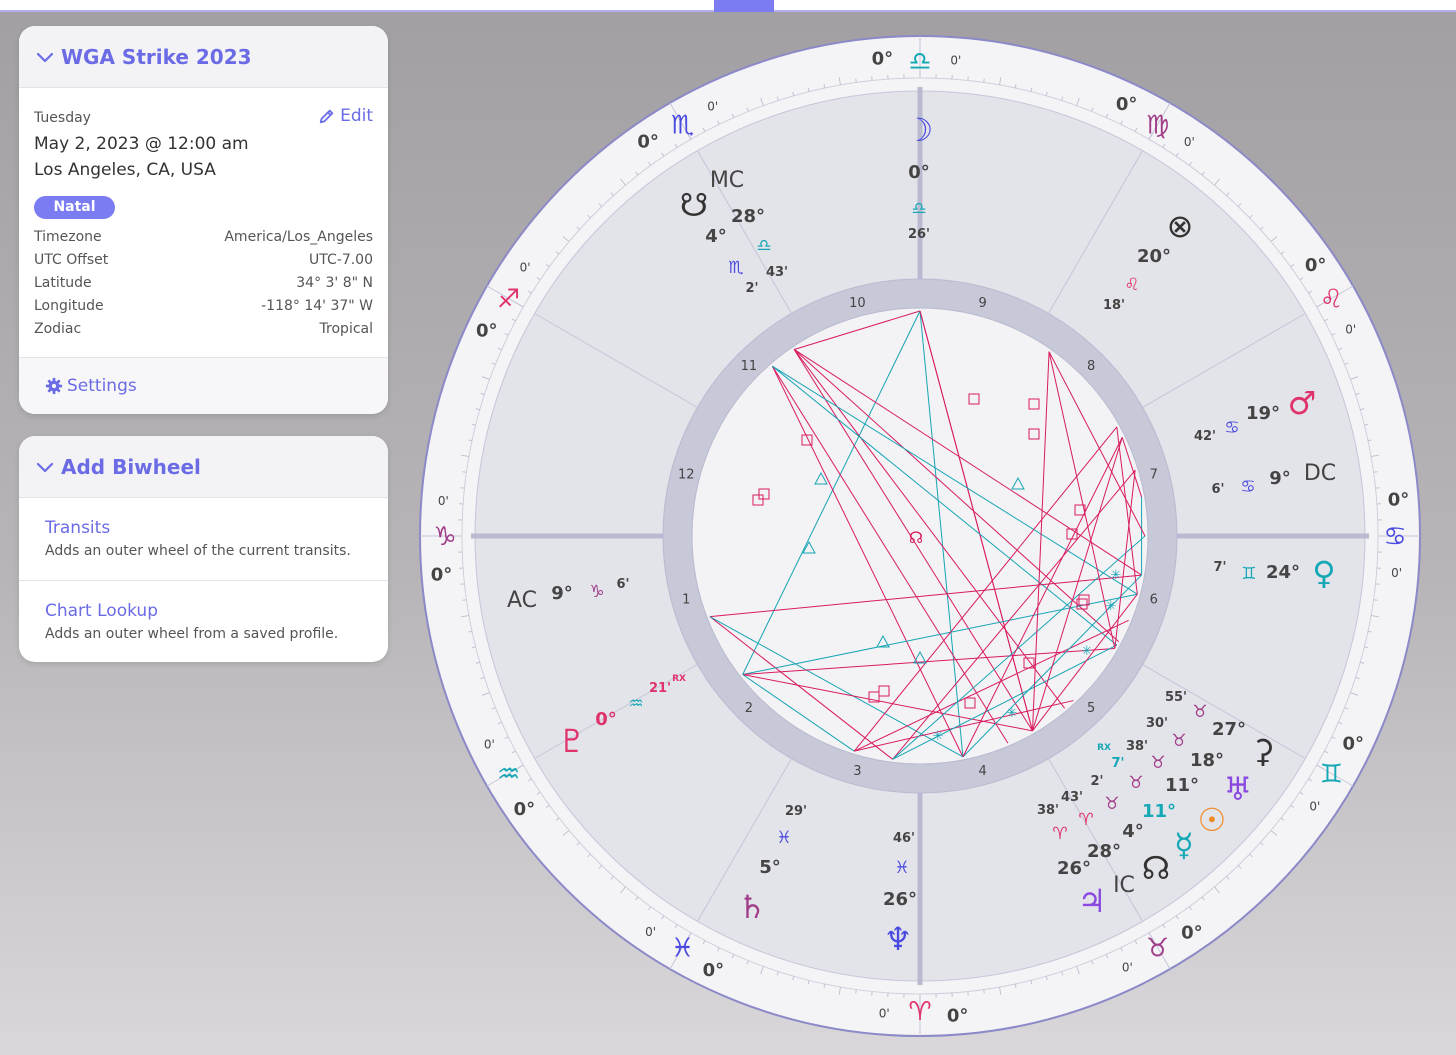  What do you see at coordinates (716, 236) in the screenshot?
I see `south-node-degree: 4°` at bounding box center [716, 236].